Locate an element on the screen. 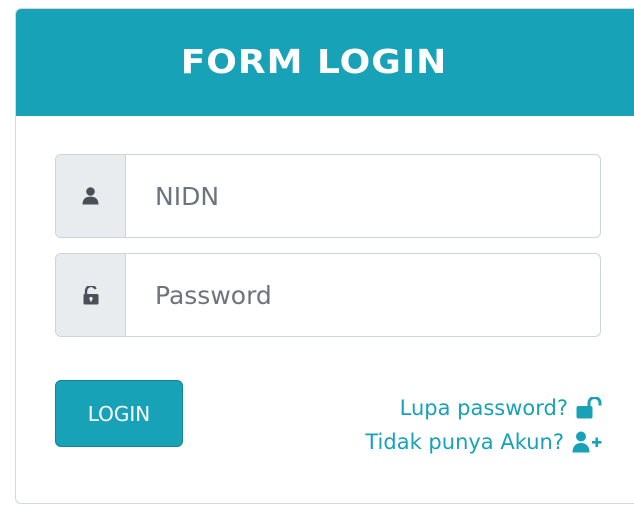 Image resolution: width=634 pixels, height=515 pixels. password-input is located at coordinates (363, 295).